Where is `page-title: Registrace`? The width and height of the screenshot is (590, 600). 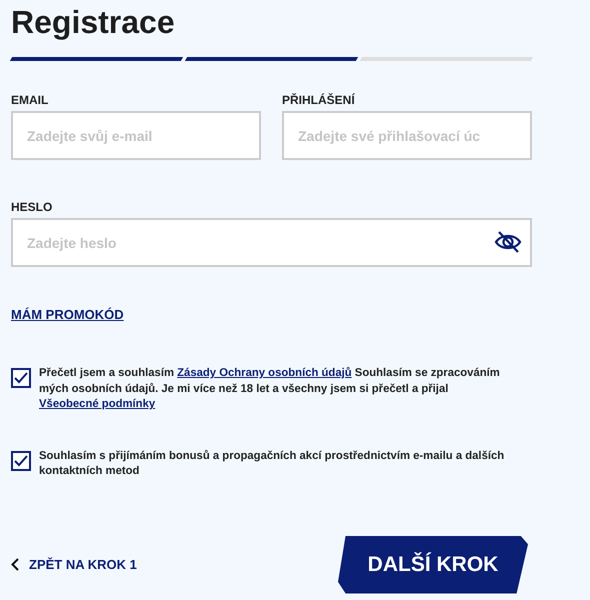
page-title: Registrace is located at coordinates (93, 22).